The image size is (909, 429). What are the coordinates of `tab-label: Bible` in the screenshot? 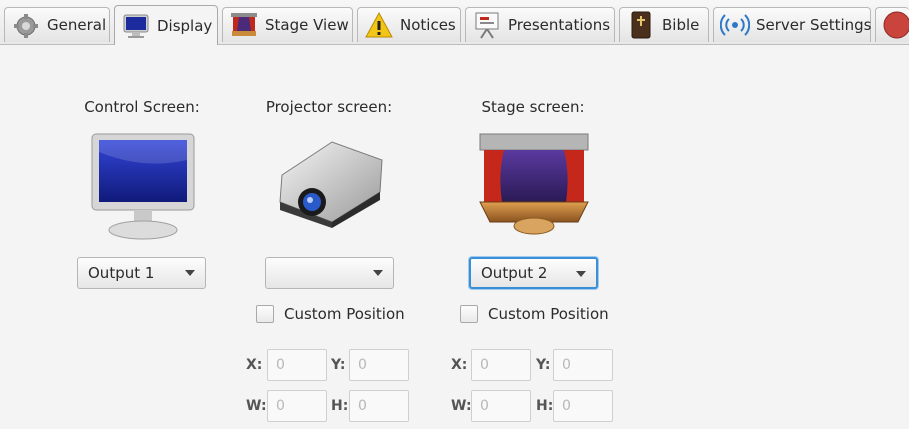 It's located at (681, 25).